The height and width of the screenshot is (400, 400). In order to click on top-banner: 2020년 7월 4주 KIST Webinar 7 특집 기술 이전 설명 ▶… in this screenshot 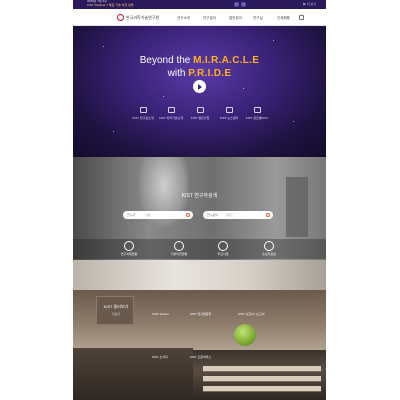, I will do `click(199, 4)`.